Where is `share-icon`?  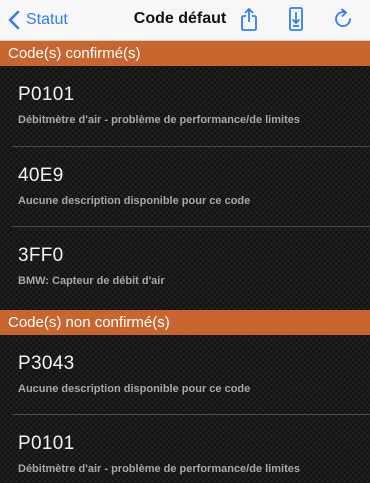 share-icon is located at coordinates (249, 19).